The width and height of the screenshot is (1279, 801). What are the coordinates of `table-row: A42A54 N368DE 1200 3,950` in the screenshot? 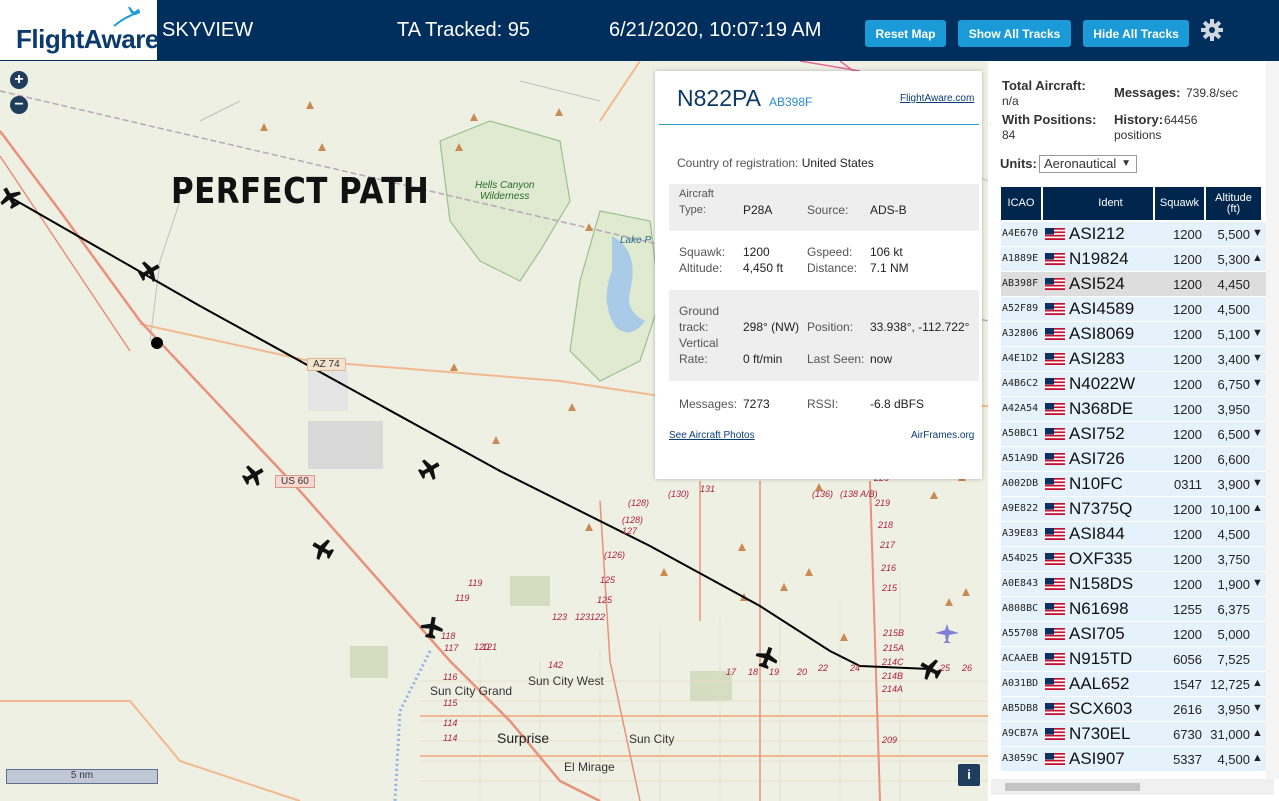 It's located at (1134, 409).